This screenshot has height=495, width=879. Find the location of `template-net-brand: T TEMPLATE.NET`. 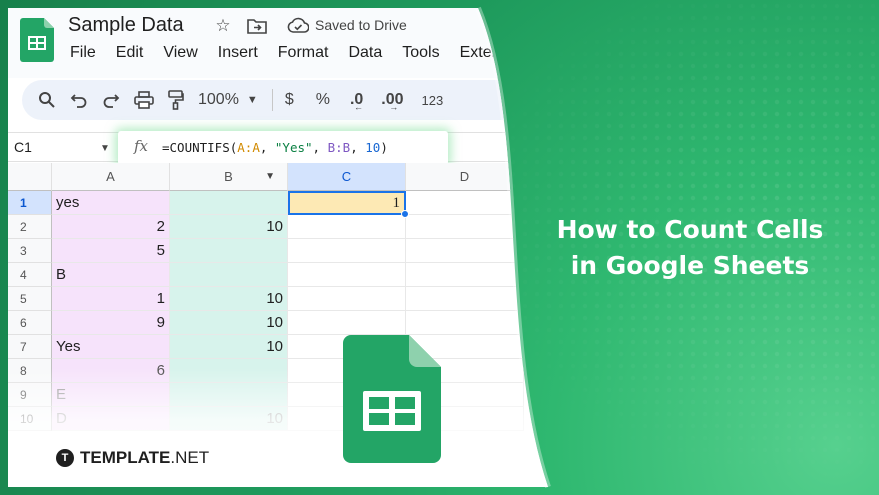

template-net-brand: T TEMPLATE.NET is located at coordinates (132, 458).